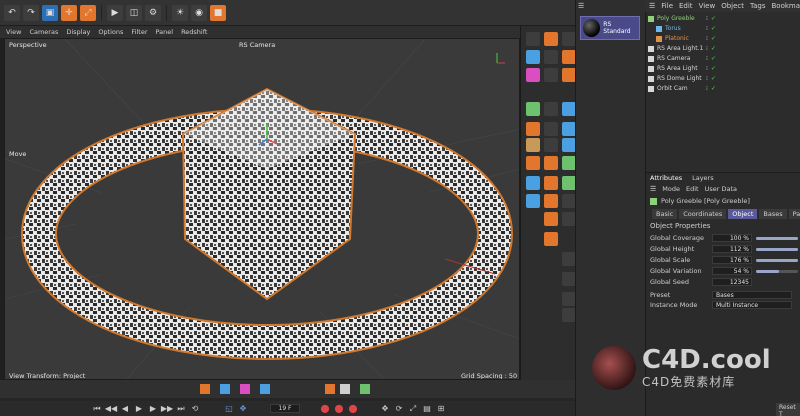 This screenshot has height=416, width=800. I want to click on knife-tool-icon, so click(569, 219).